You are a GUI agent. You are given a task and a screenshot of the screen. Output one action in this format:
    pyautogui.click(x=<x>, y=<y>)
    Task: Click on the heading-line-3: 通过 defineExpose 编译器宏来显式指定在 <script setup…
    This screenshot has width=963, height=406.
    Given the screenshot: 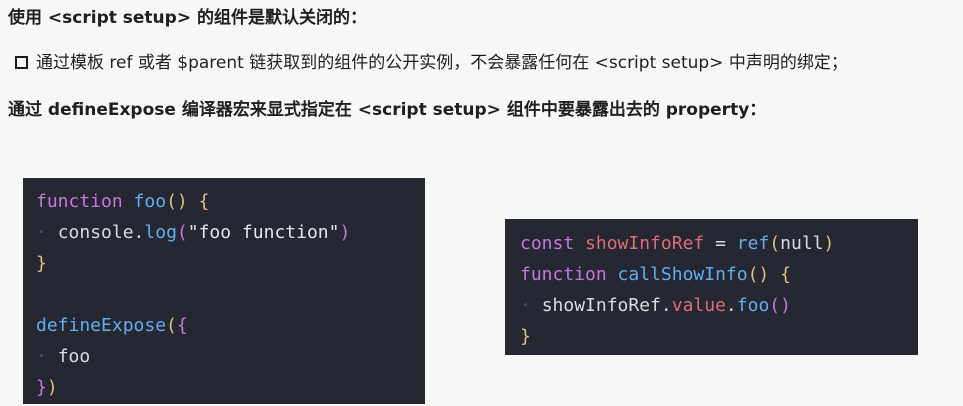 What is the action you would take?
    pyautogui.click(x=387, y=110)
    